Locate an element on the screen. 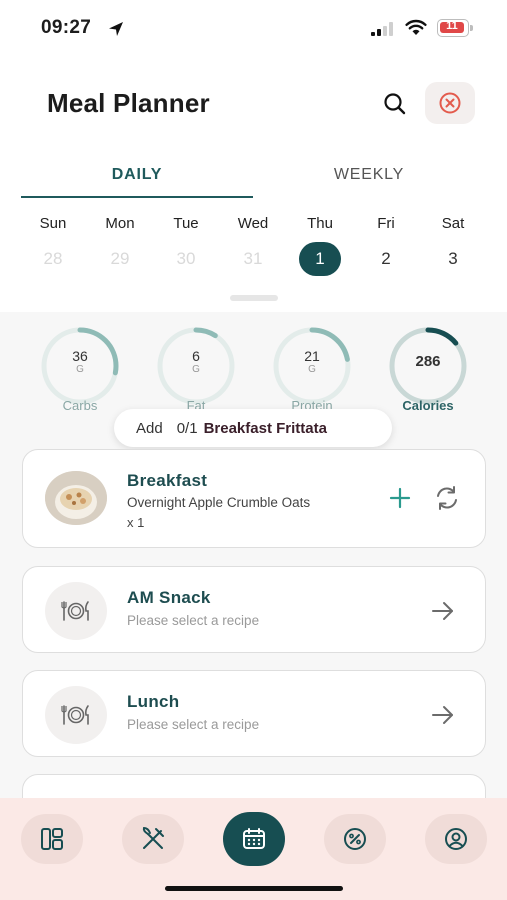  day-sun: Sun 28 is located at coordinates (53, 244).